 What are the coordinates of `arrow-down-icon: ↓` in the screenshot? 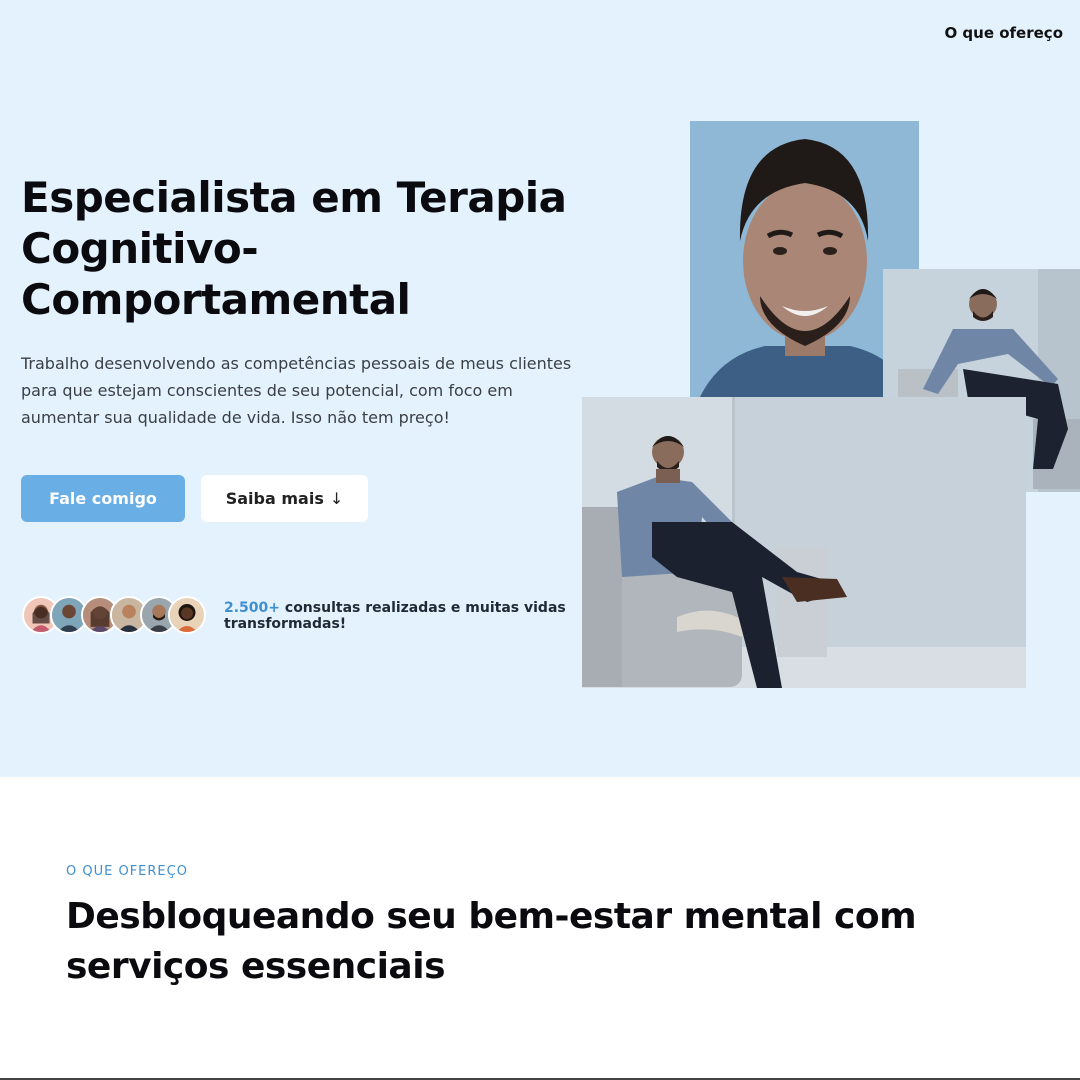 It's located at (336, 498).